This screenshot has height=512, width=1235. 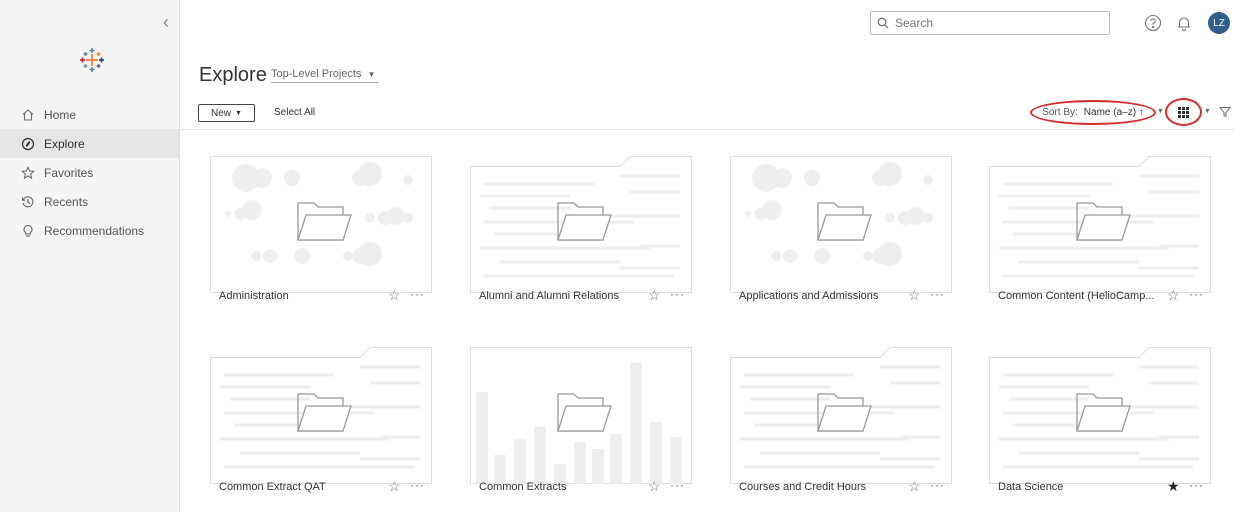 I want to click on tableau-logo, so click(x=92, y=60).